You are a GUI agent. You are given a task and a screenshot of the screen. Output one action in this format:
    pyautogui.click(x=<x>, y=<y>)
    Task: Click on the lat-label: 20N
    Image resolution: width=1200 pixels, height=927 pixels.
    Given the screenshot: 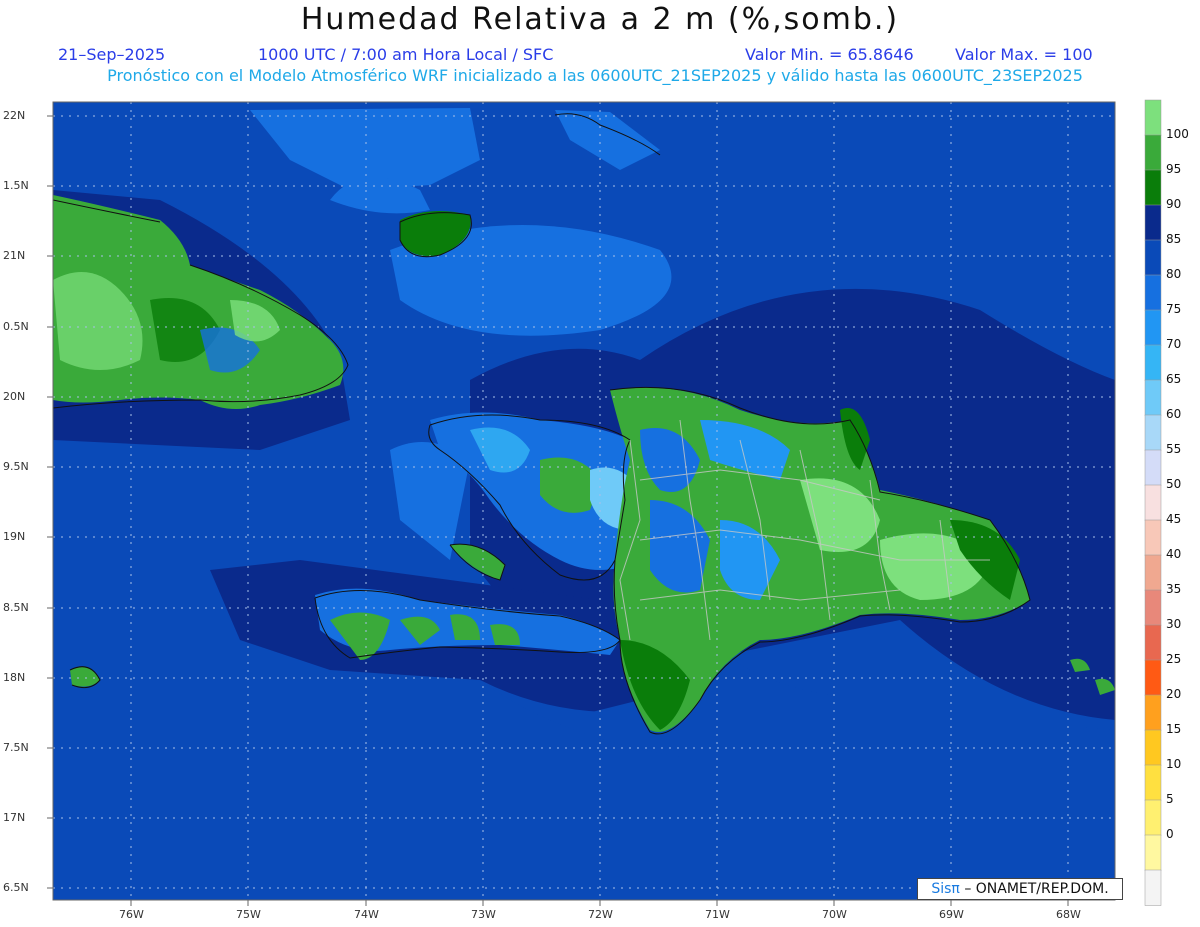 What is the action you would take?
    pyautogui.click(x=14, y=396)
    